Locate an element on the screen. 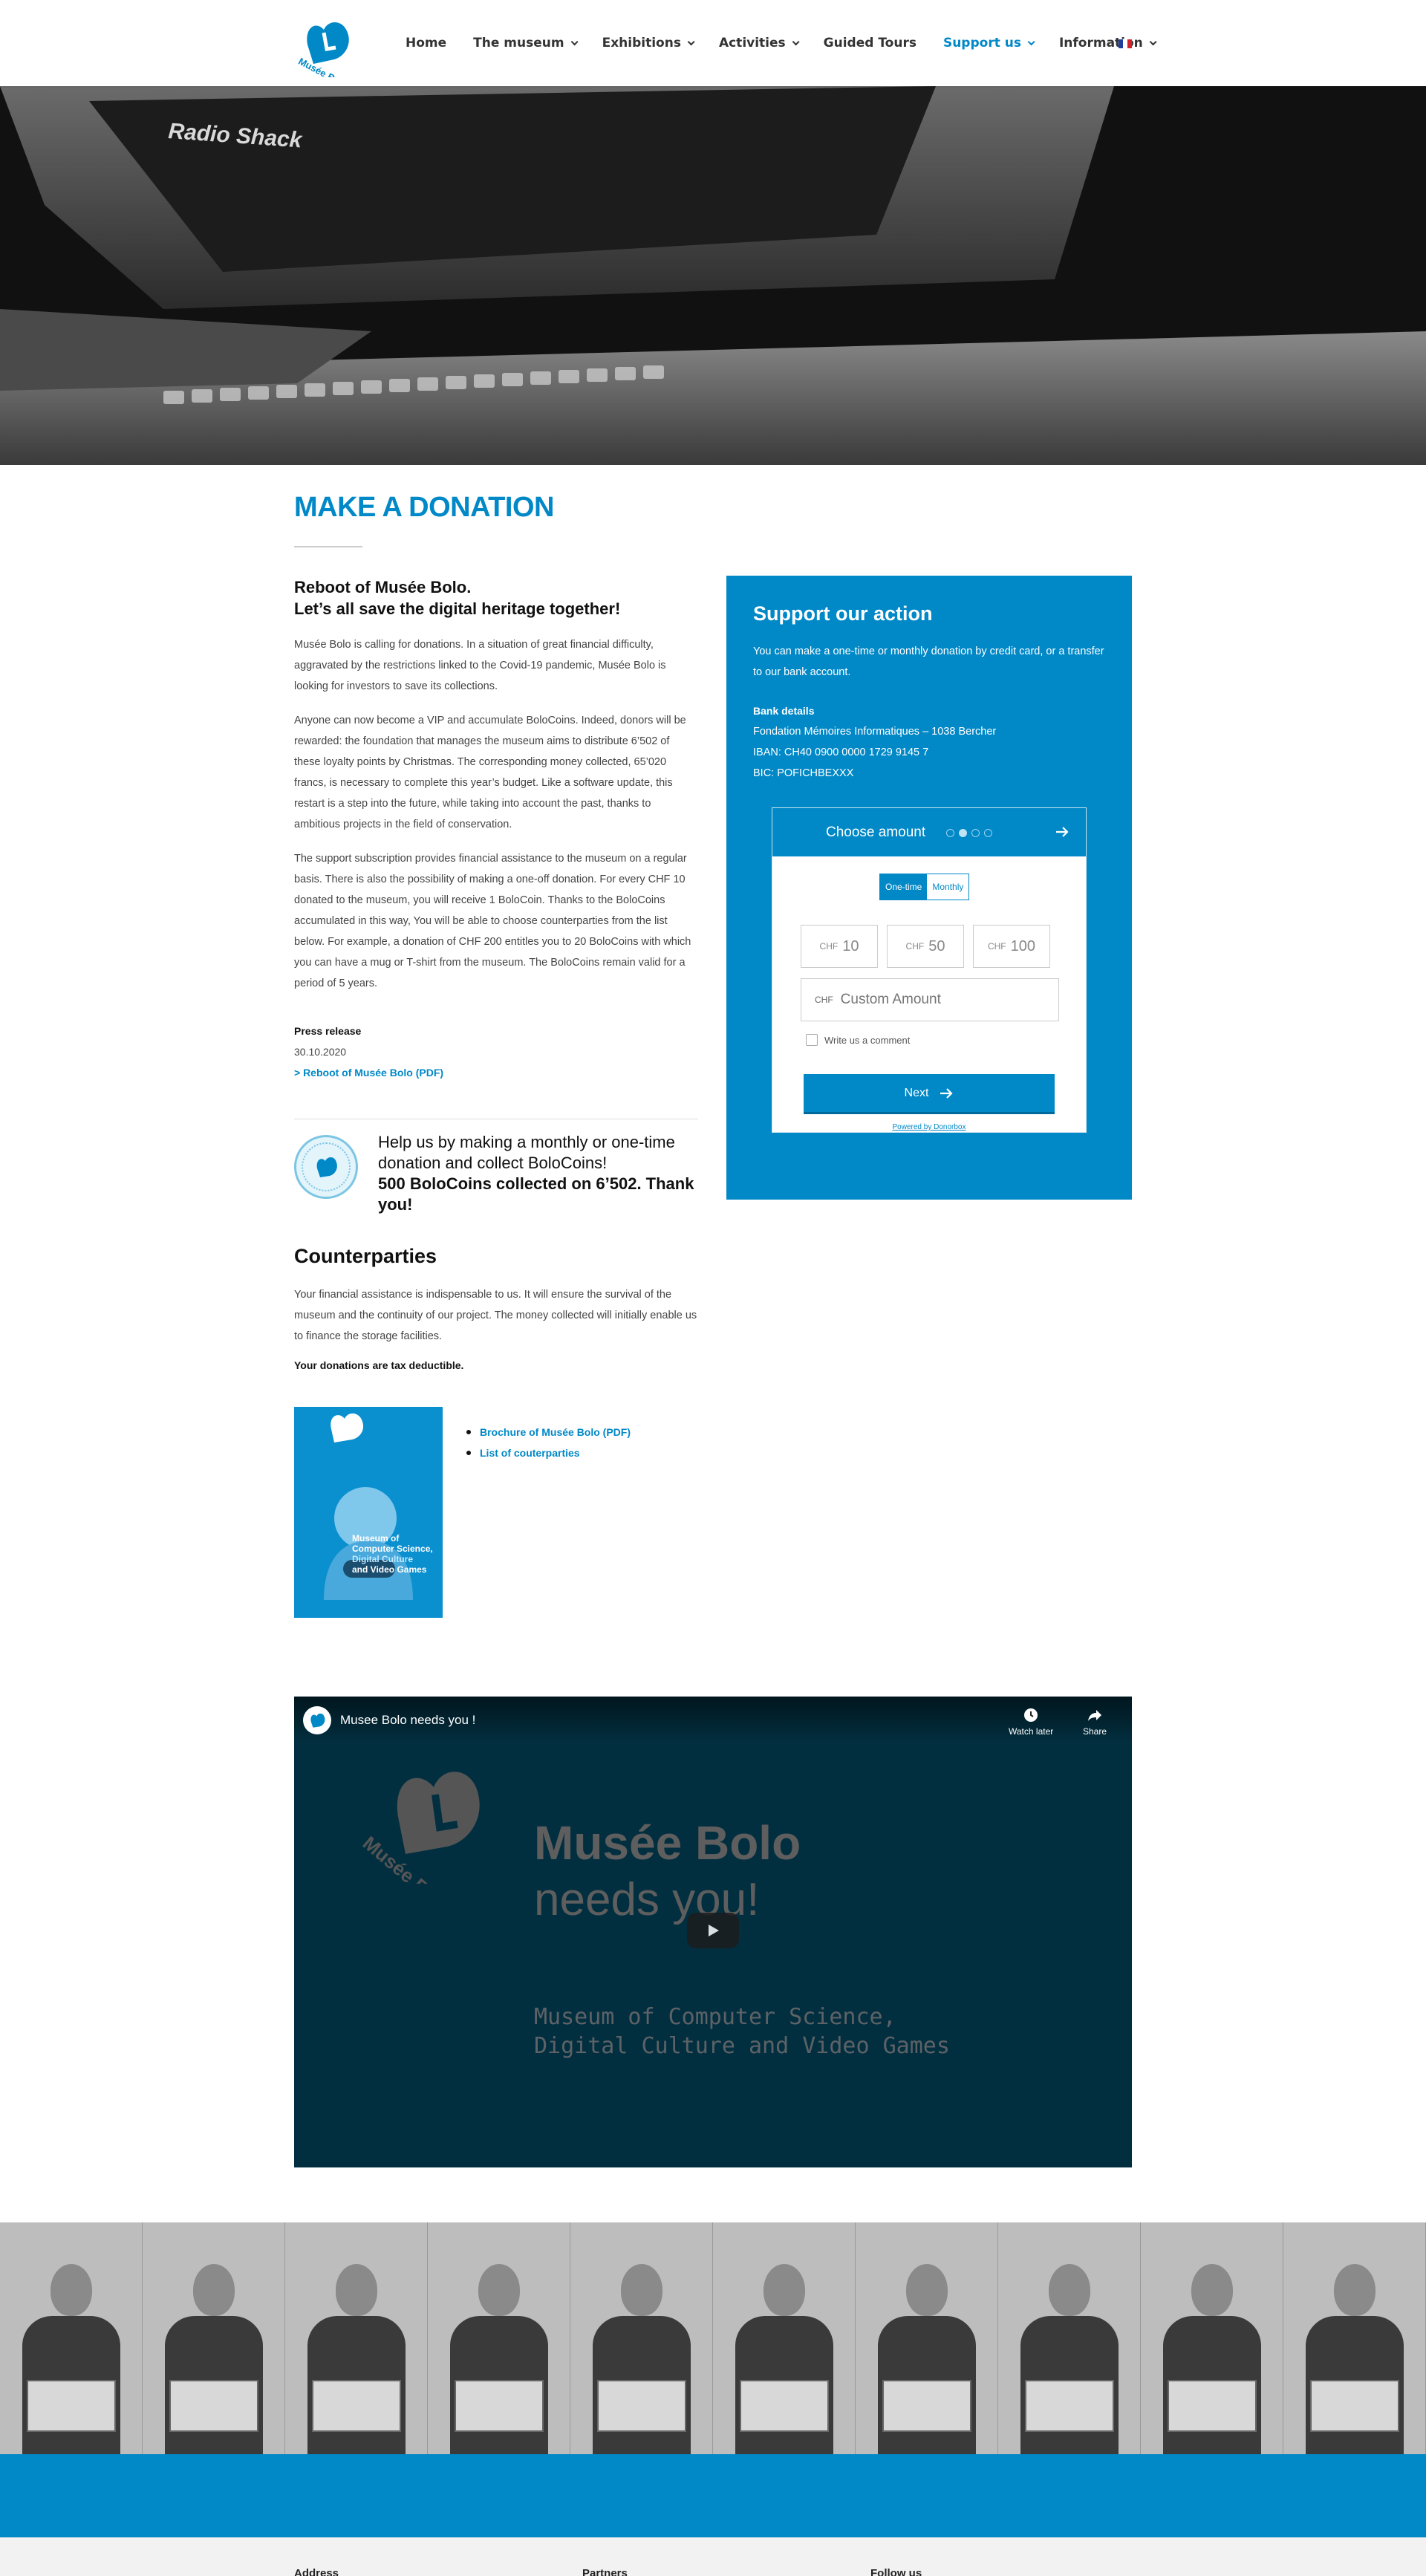  page-title: MAKE A DONATION is located at coordinates (424, 507).